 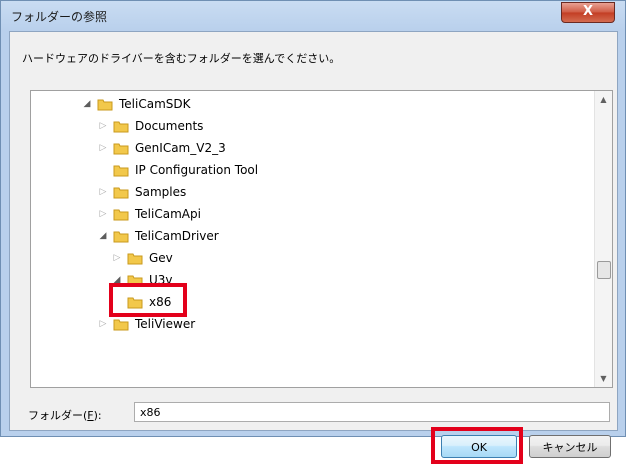 What do you see at coordinates (570, 446) in the screenshot?
I see `cancel-button: キャンセル` at bounding box center [570, 446].